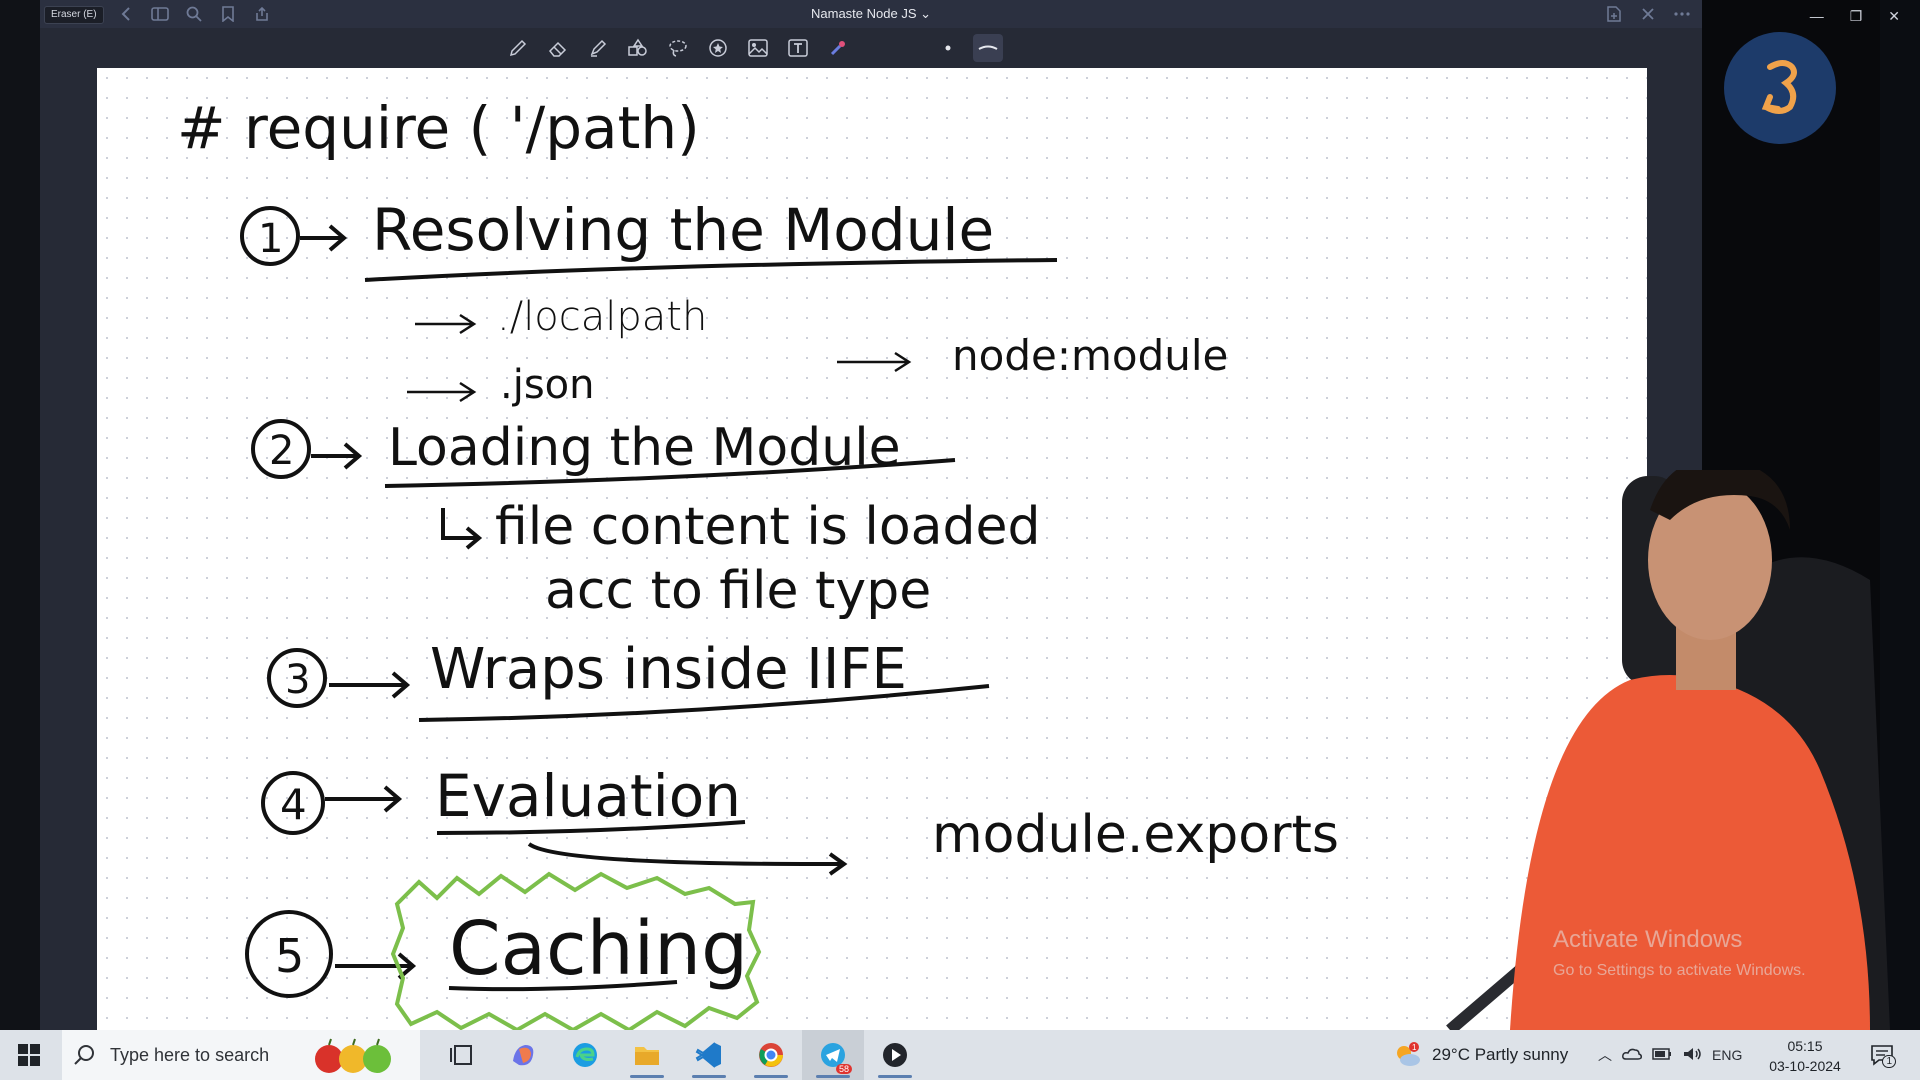 This screenshot has width=1920, height=1080. I want to click on watermark-subtitle: Go to Settings to activate Windows., so click(1679, 970).